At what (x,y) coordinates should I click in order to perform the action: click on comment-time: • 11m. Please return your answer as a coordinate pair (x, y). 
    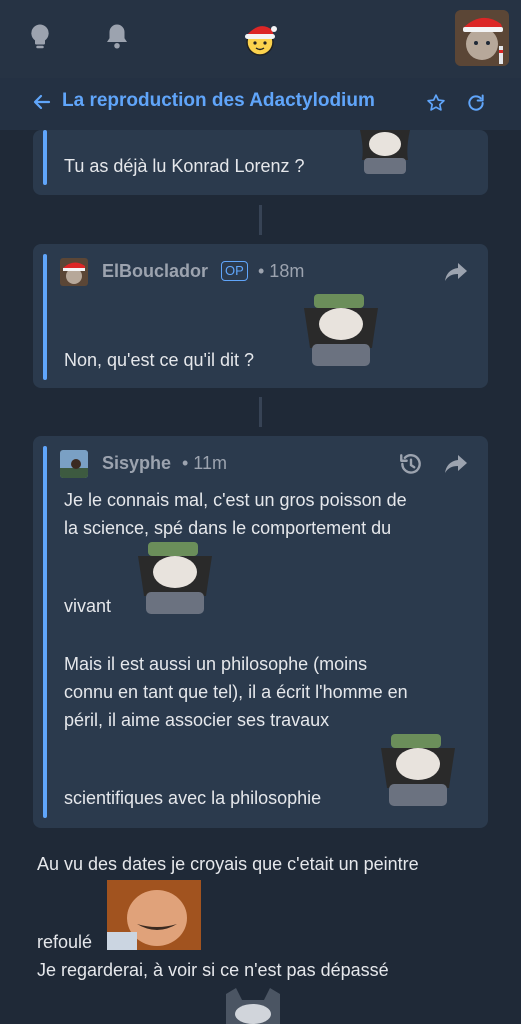
    Looking at the image, I should click on (204, 463).